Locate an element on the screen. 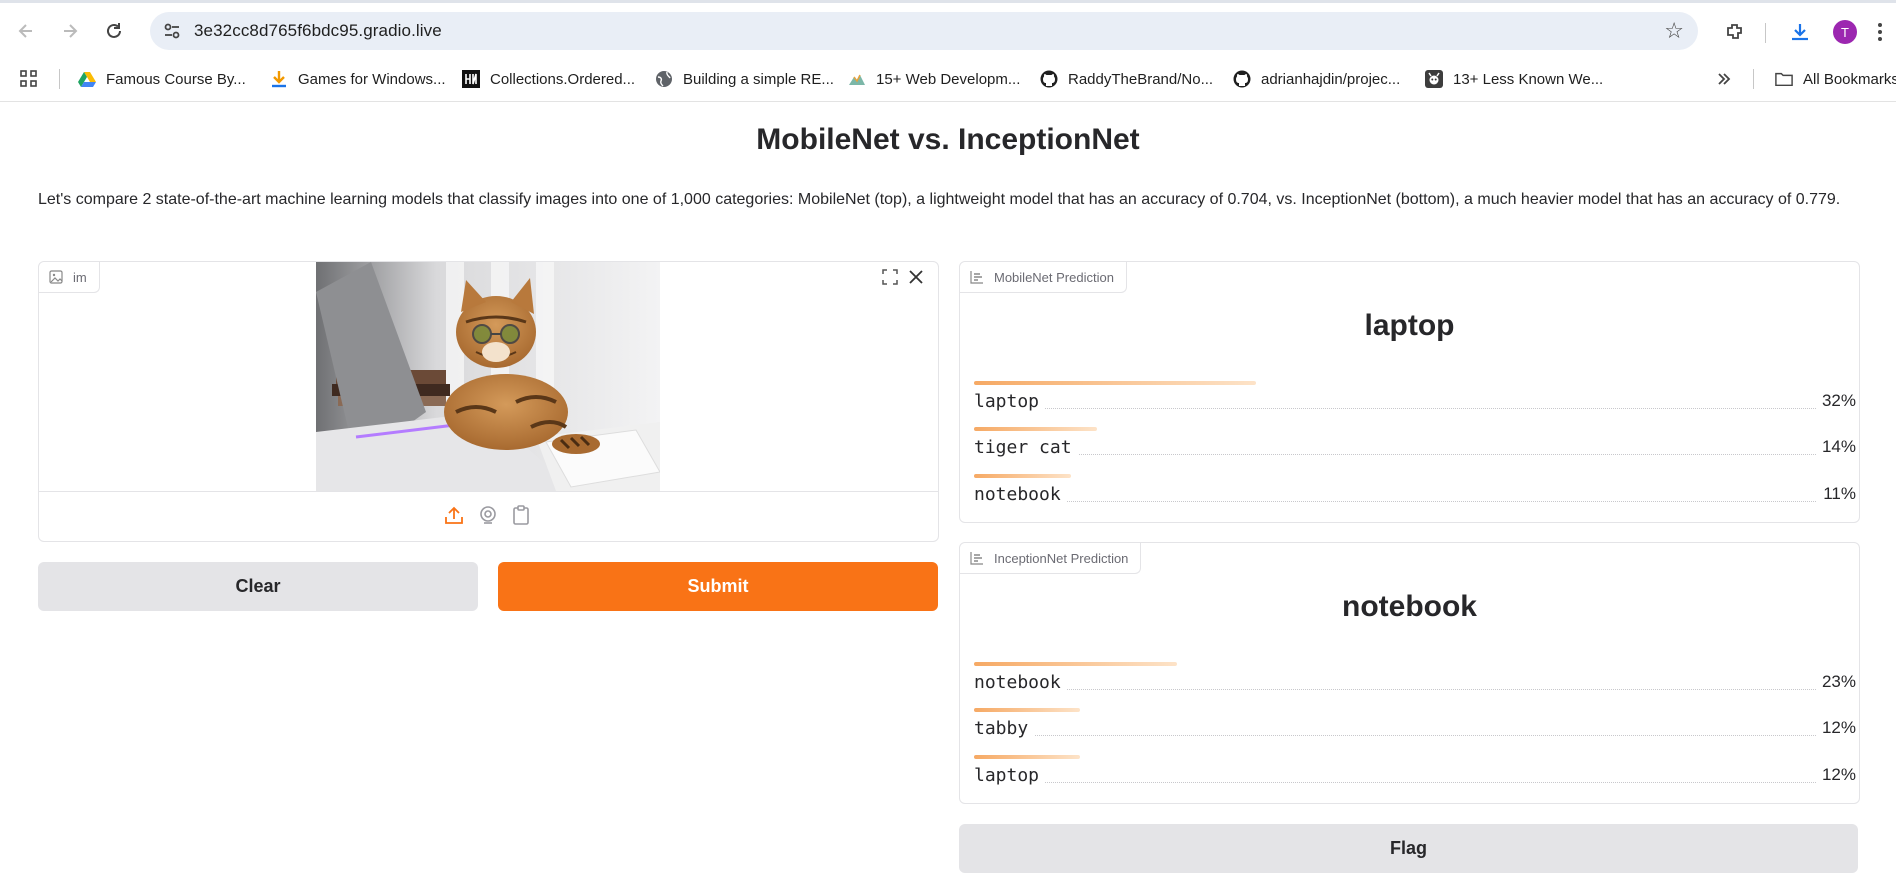 The height and width of the screenshot is (896, 1896). clear-image-button is located at coordinates (916, 277).